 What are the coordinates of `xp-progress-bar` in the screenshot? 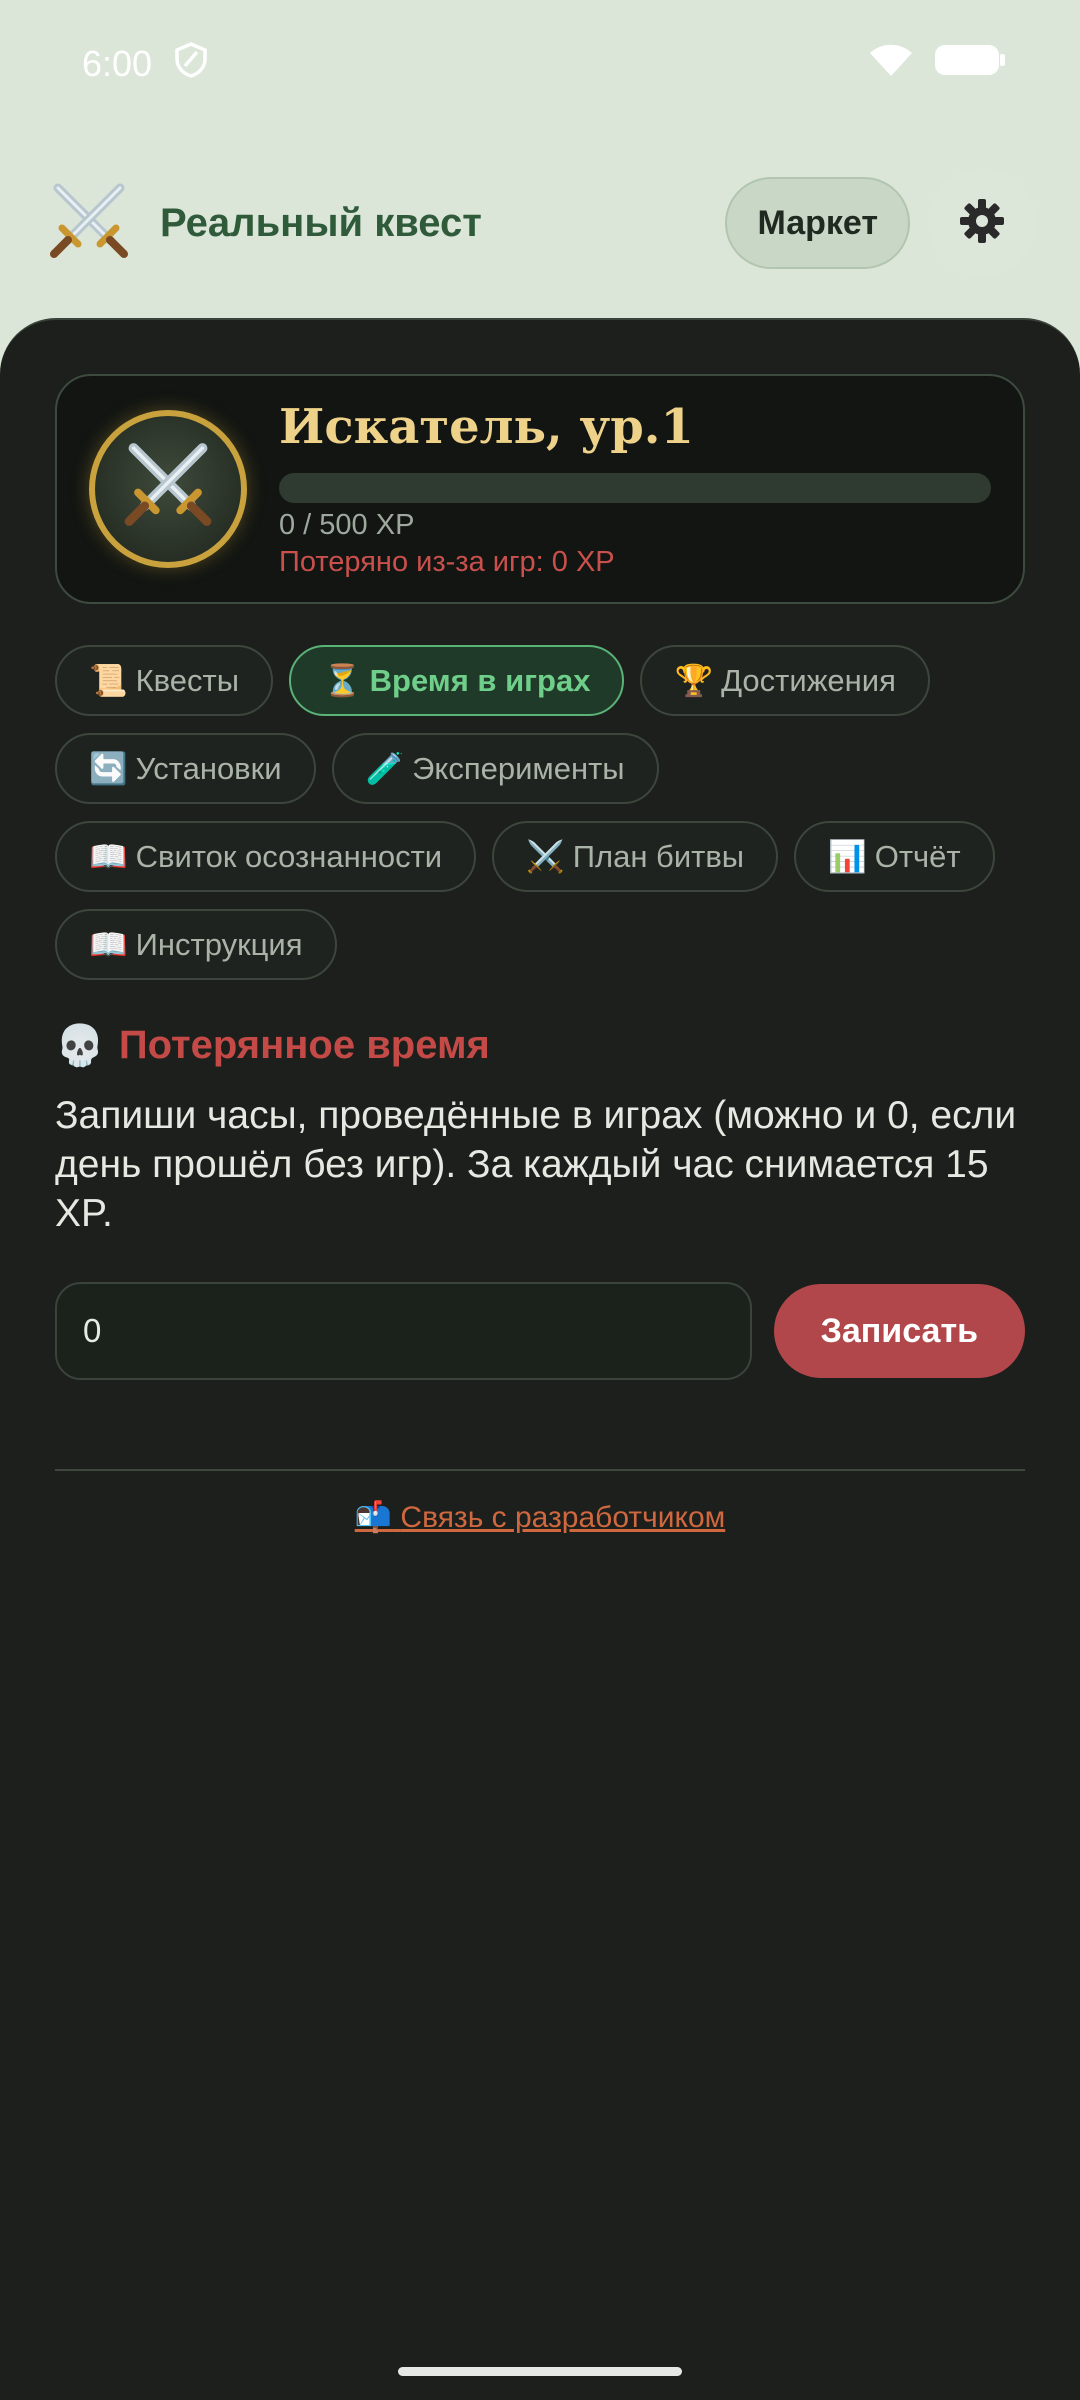 It's located at (635, 488).